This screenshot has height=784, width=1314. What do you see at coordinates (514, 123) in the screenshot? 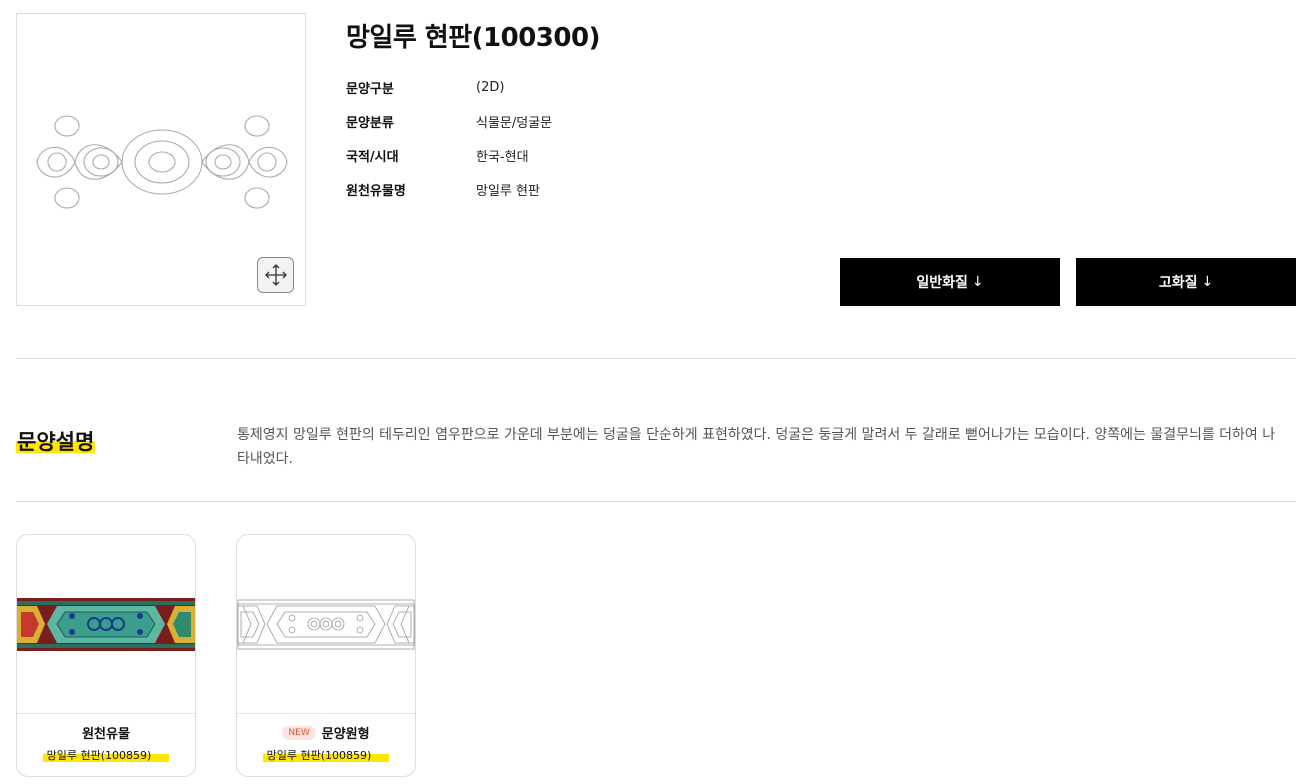
I see `meta-value: 식물문/덩굴문` at bounding box center [514, 123].